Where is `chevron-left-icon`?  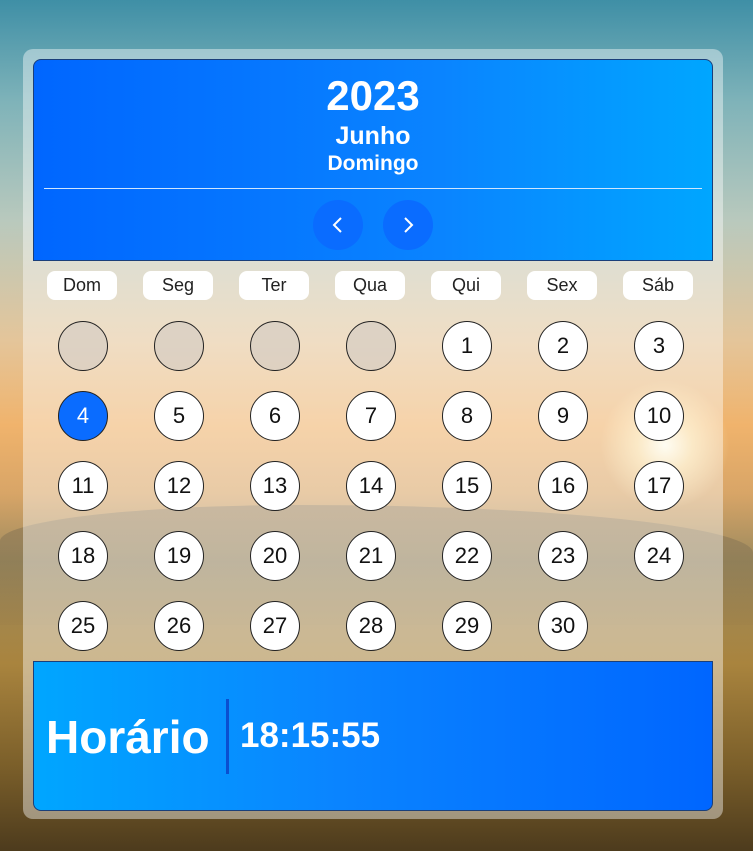
chevron-left-icon is located at coordinates (337, 225).